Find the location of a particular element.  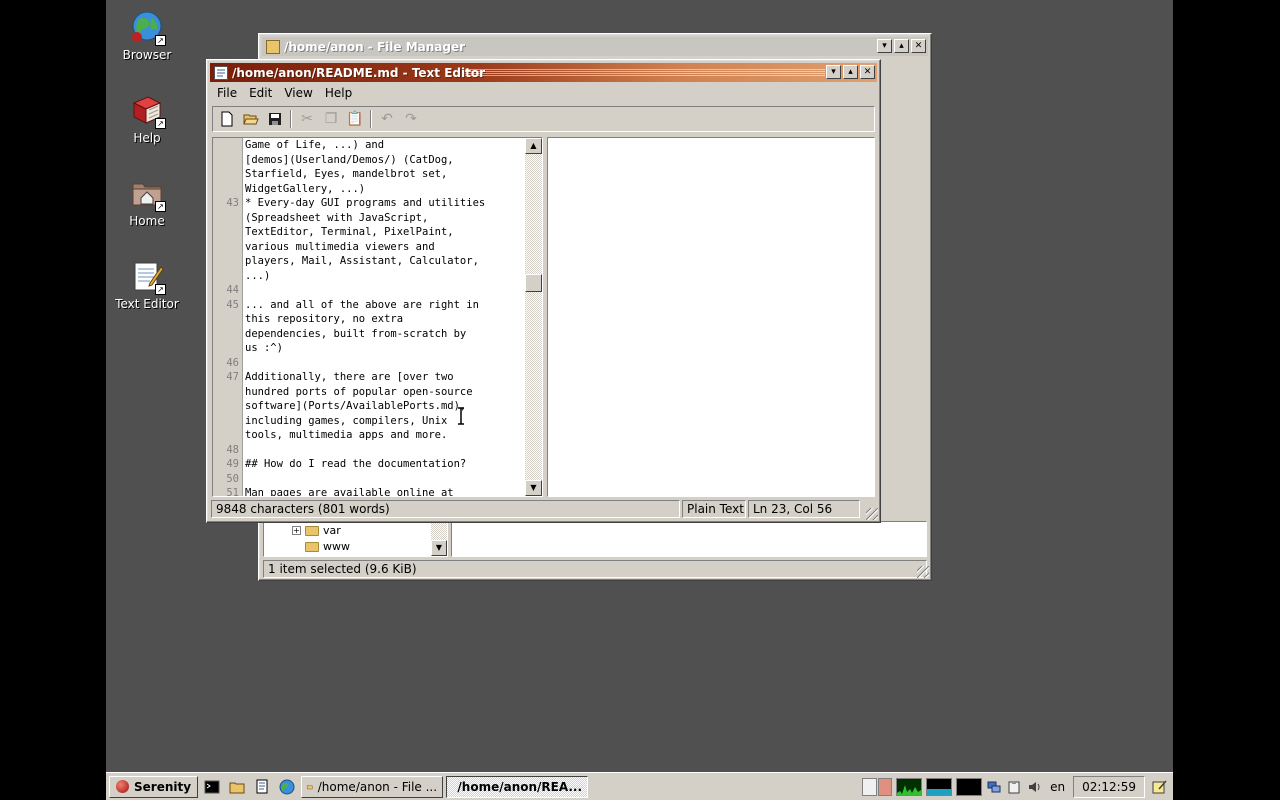

editor-line: players, Mail, Assistant, Calculator, is located at coordinates (384, 261).